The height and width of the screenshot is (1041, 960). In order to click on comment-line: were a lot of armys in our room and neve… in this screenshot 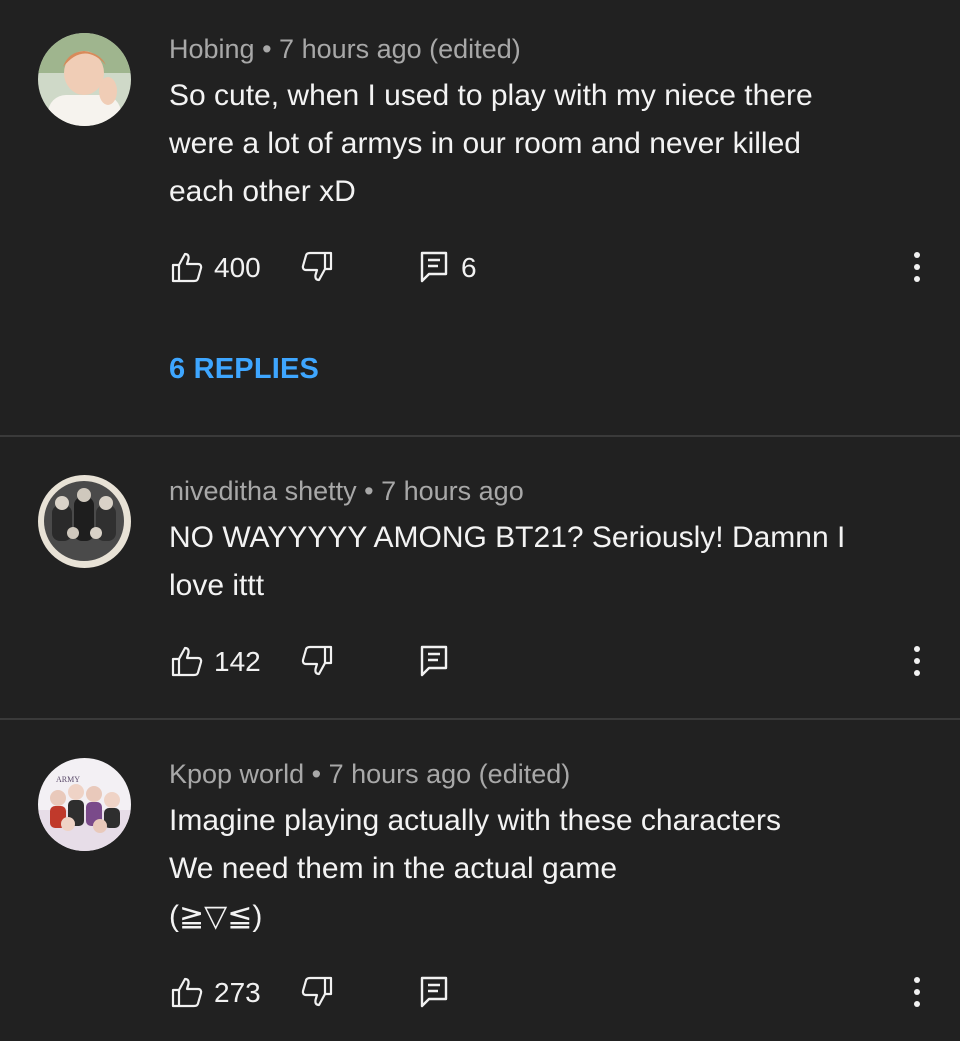, I will do `click(485, 143)`.